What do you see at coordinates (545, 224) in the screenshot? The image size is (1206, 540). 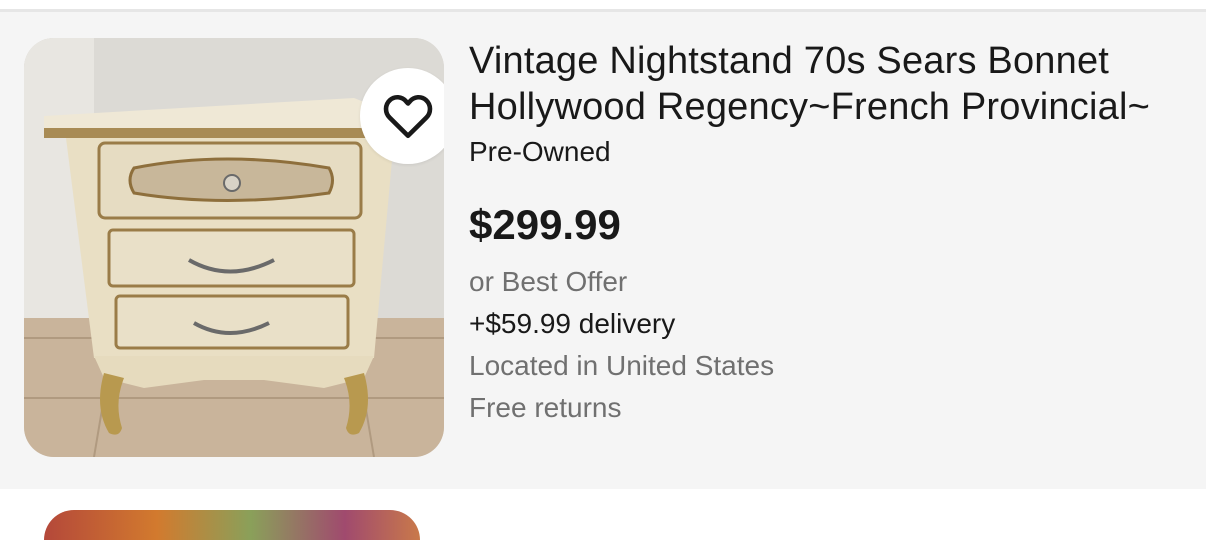 I see `item-price: $299.99` at bounding box center [545, 224].